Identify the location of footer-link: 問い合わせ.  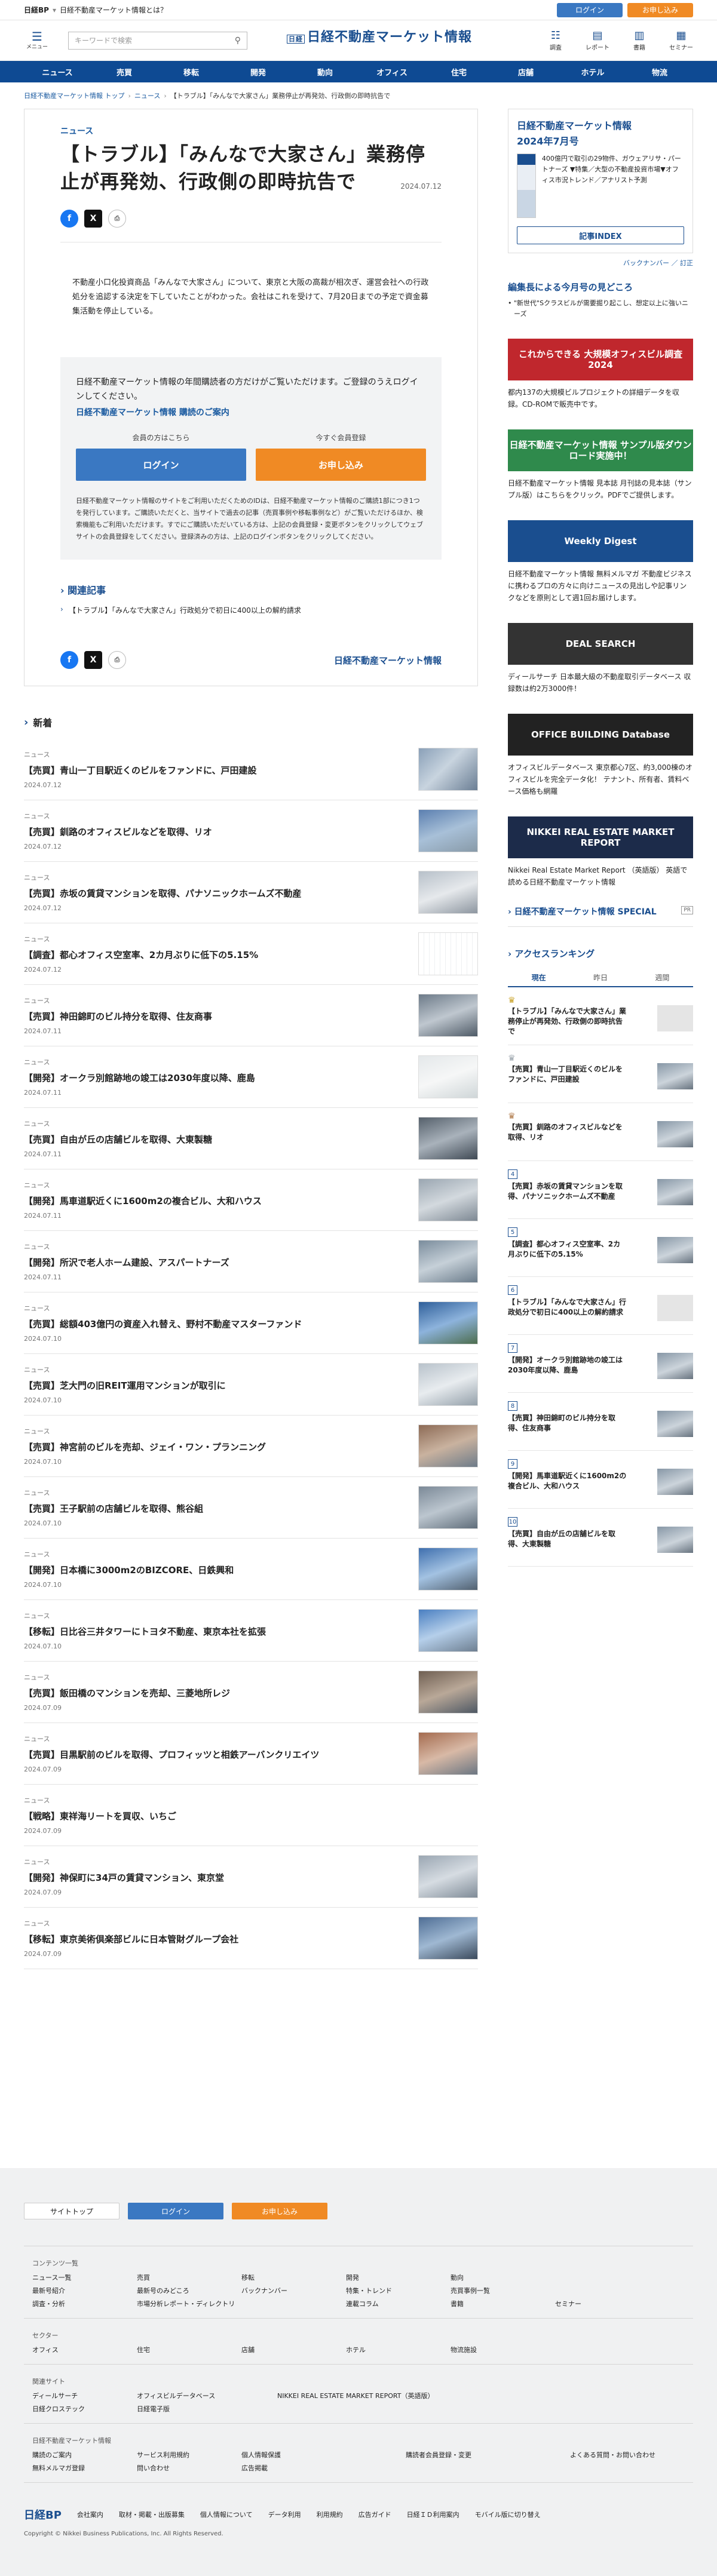
(189, 2468).